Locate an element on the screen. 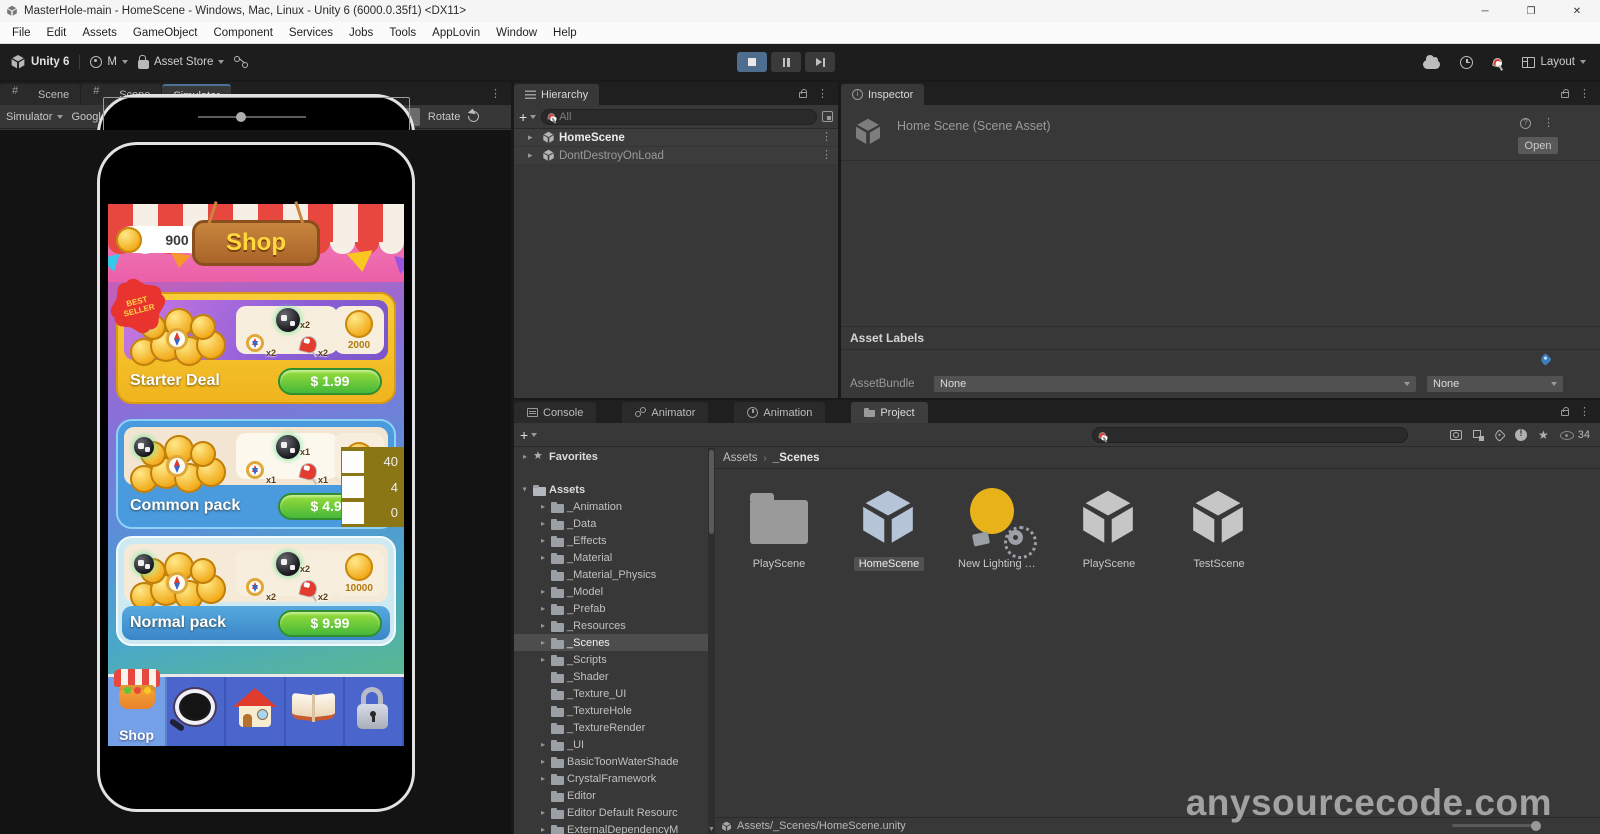 This screenshot has height=834, width=1600. tree-row: ▸ Assets is located at coordinates (611, 489).